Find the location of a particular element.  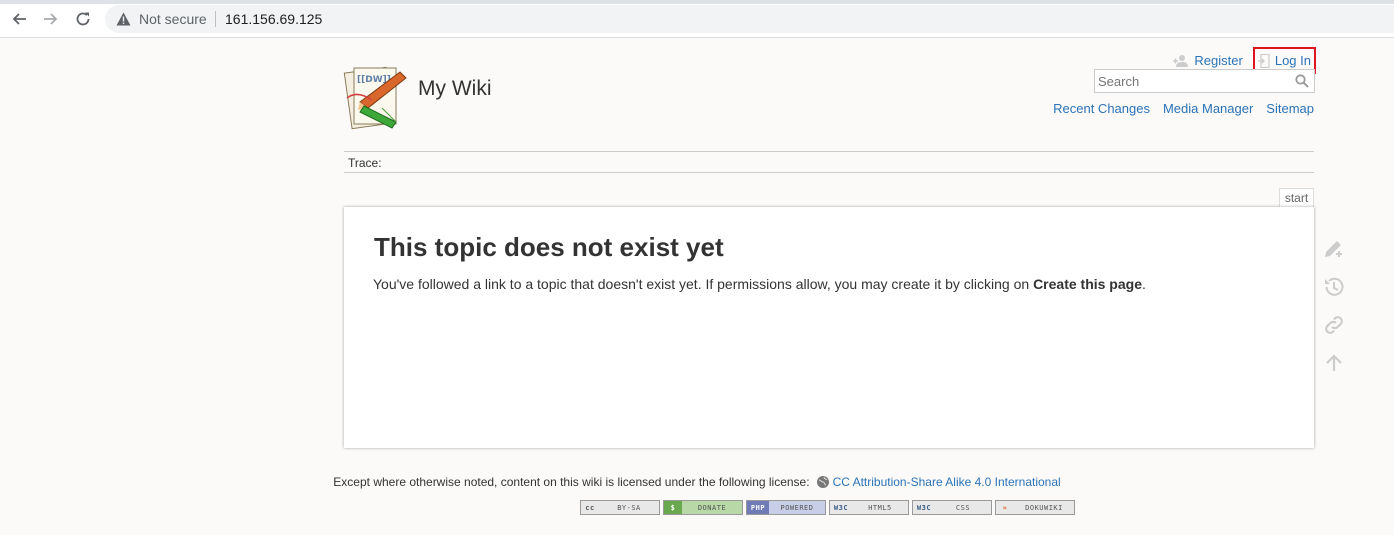

address-bar: Not secure 161.156.69.125 is located at coordinates (749, 19).